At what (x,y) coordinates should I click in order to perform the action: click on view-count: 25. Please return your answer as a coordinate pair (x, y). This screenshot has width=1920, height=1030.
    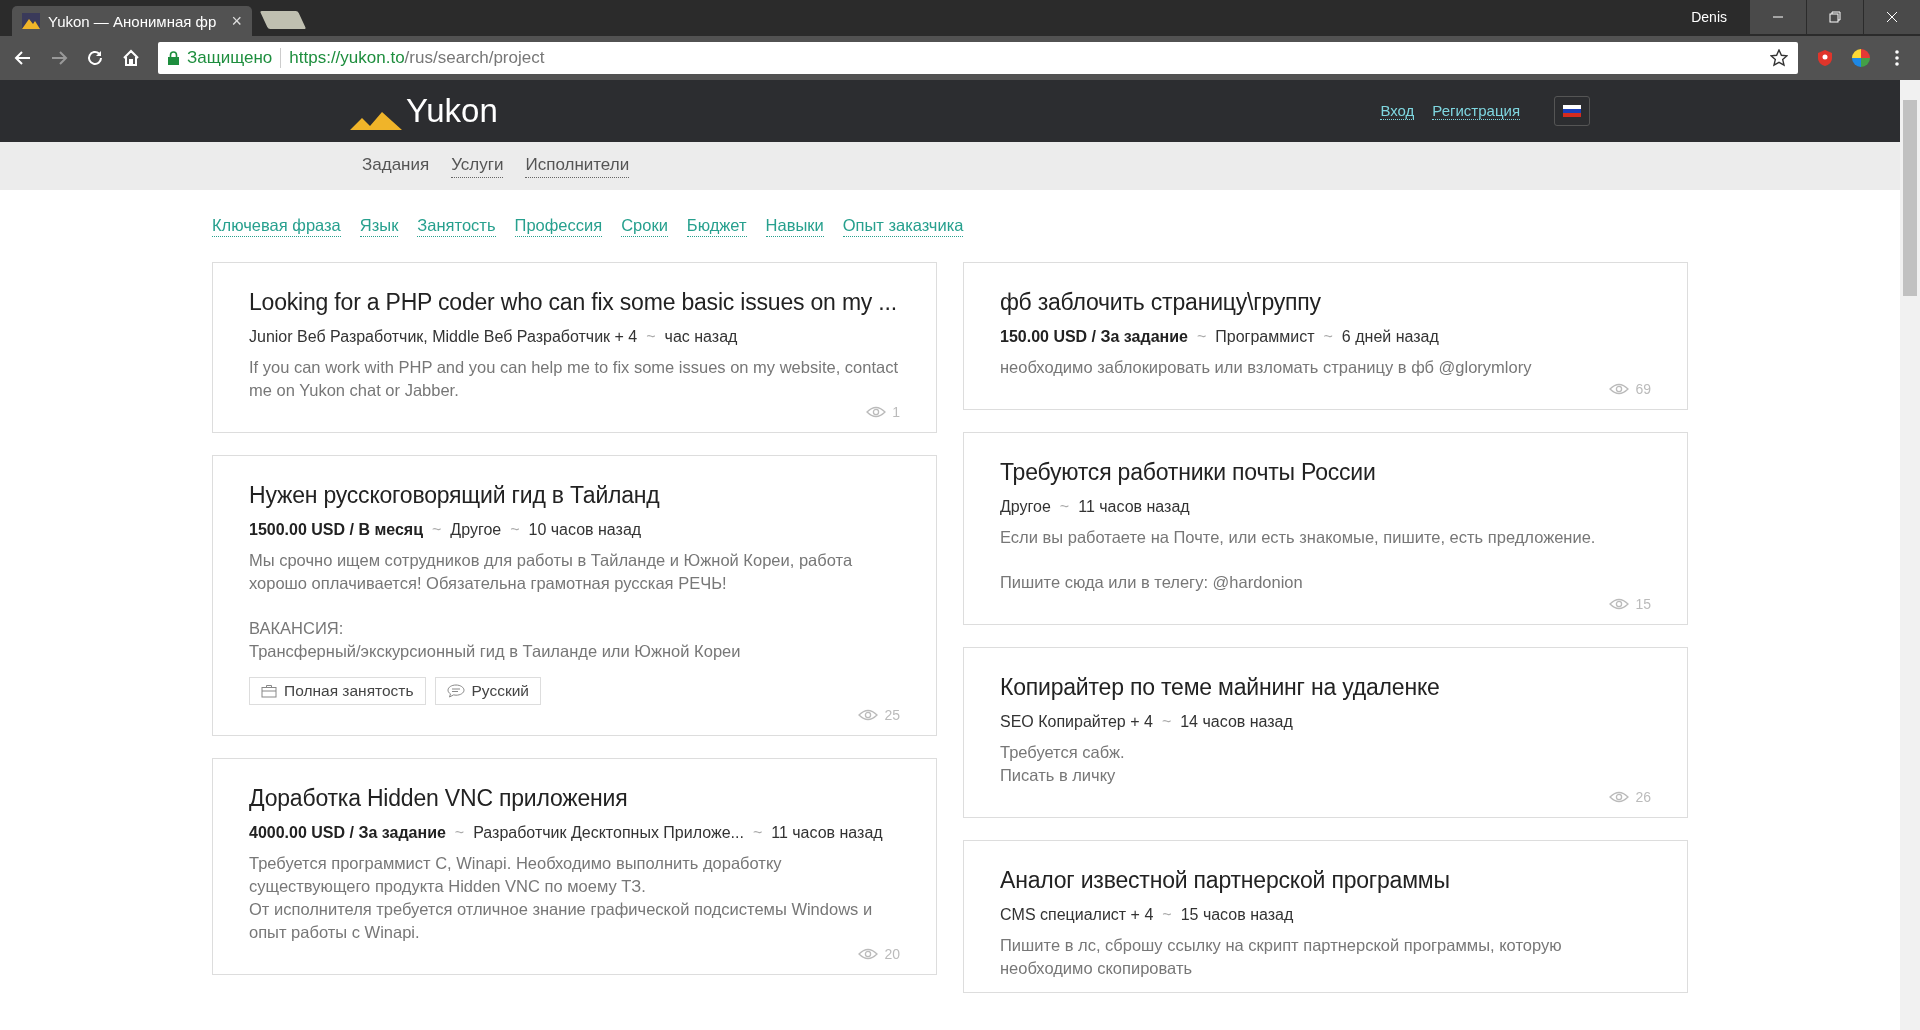
    Looking at the image, I should click on (892, 715).